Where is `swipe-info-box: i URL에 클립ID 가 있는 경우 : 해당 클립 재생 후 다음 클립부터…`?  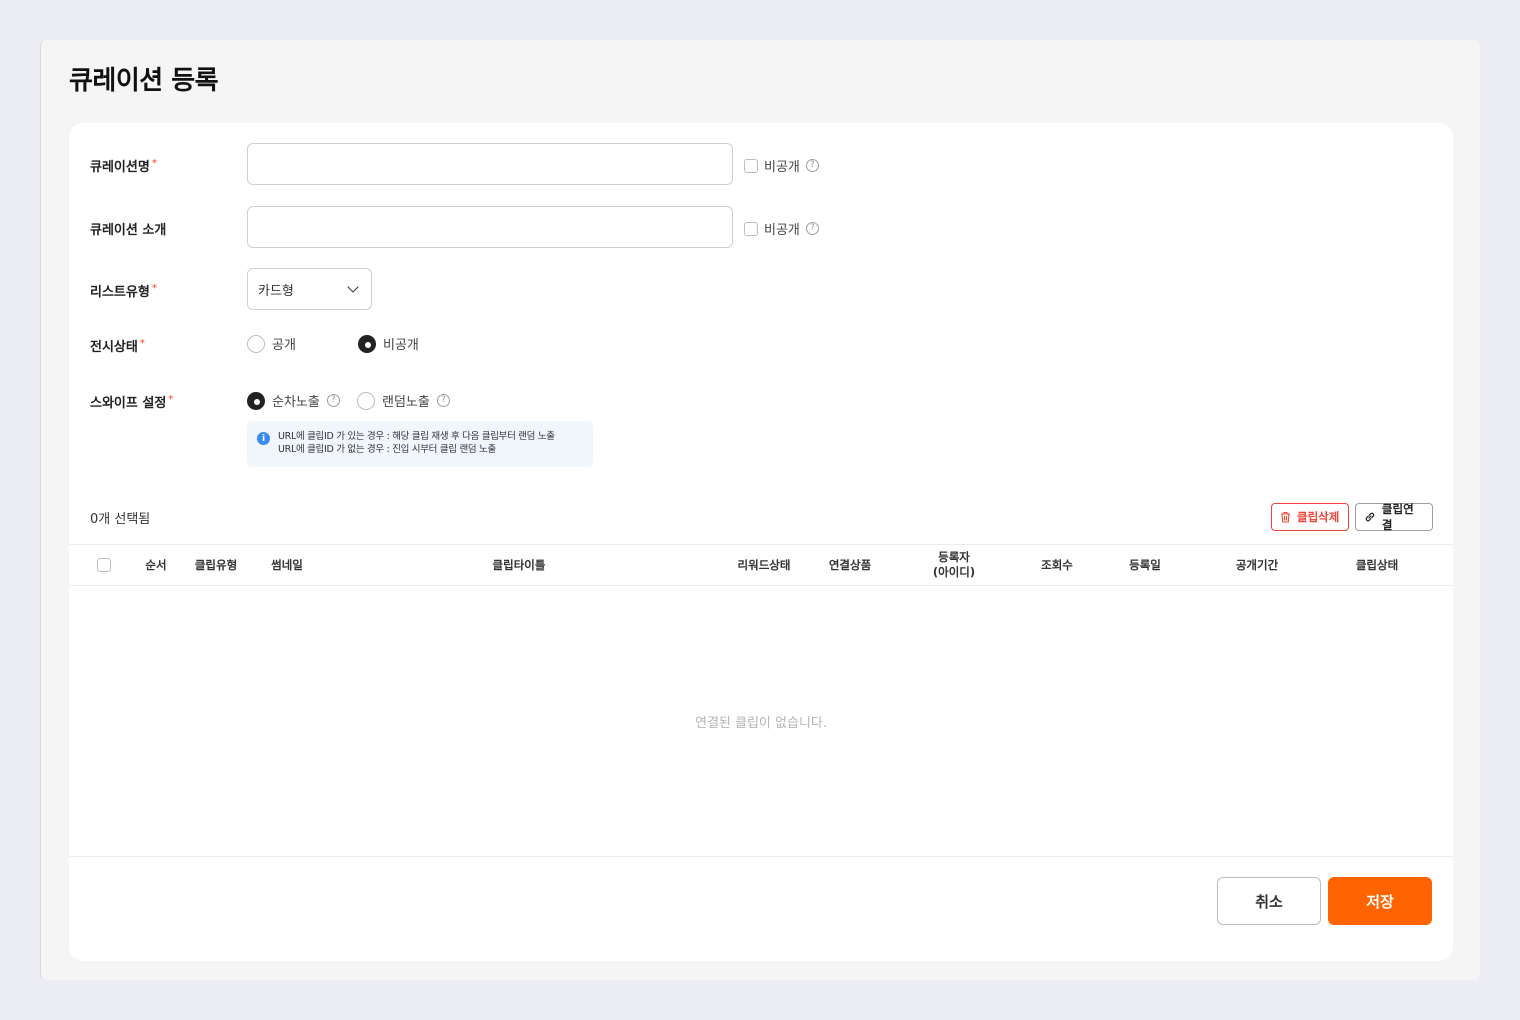 swipe-info-box: i URL에 클립ID 가 있는 경우 : 해당 클립 재생 후 다음 클립부터… is located at coordinates (420, 444).